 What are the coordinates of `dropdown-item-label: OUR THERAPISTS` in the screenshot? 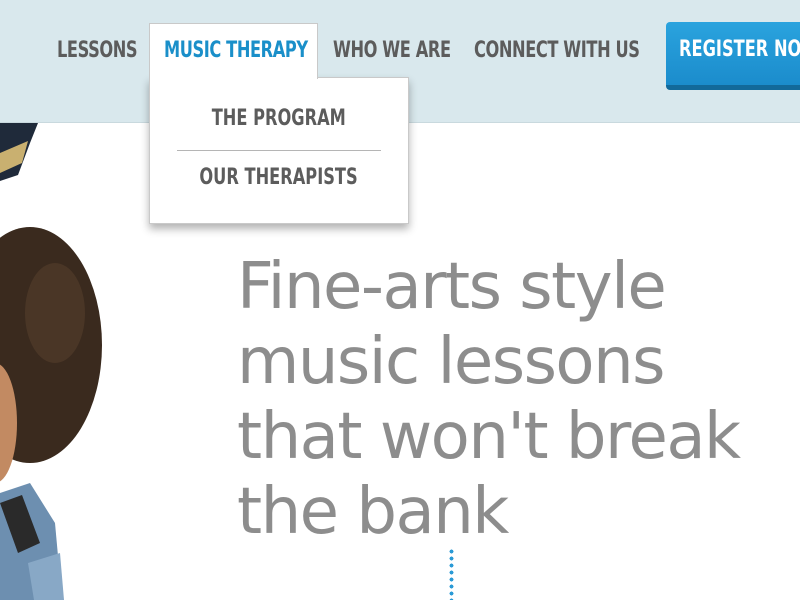 It's located at (279, 177).